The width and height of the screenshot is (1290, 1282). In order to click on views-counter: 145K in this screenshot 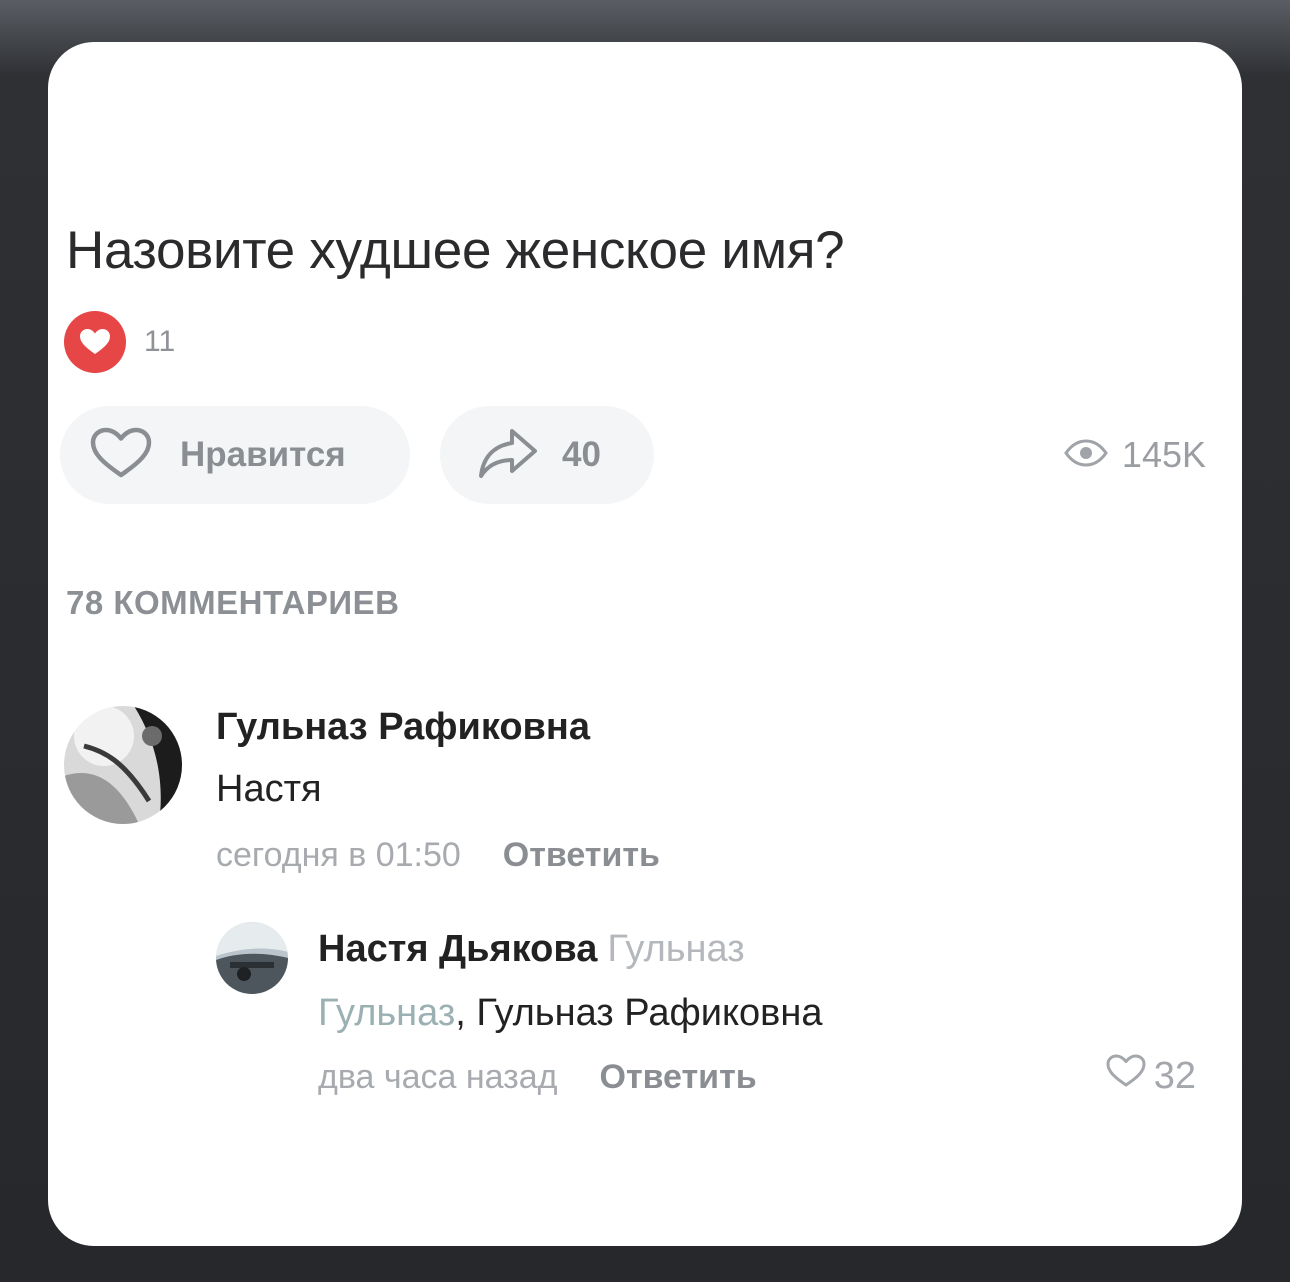, I will do `click(1135, 455)`.